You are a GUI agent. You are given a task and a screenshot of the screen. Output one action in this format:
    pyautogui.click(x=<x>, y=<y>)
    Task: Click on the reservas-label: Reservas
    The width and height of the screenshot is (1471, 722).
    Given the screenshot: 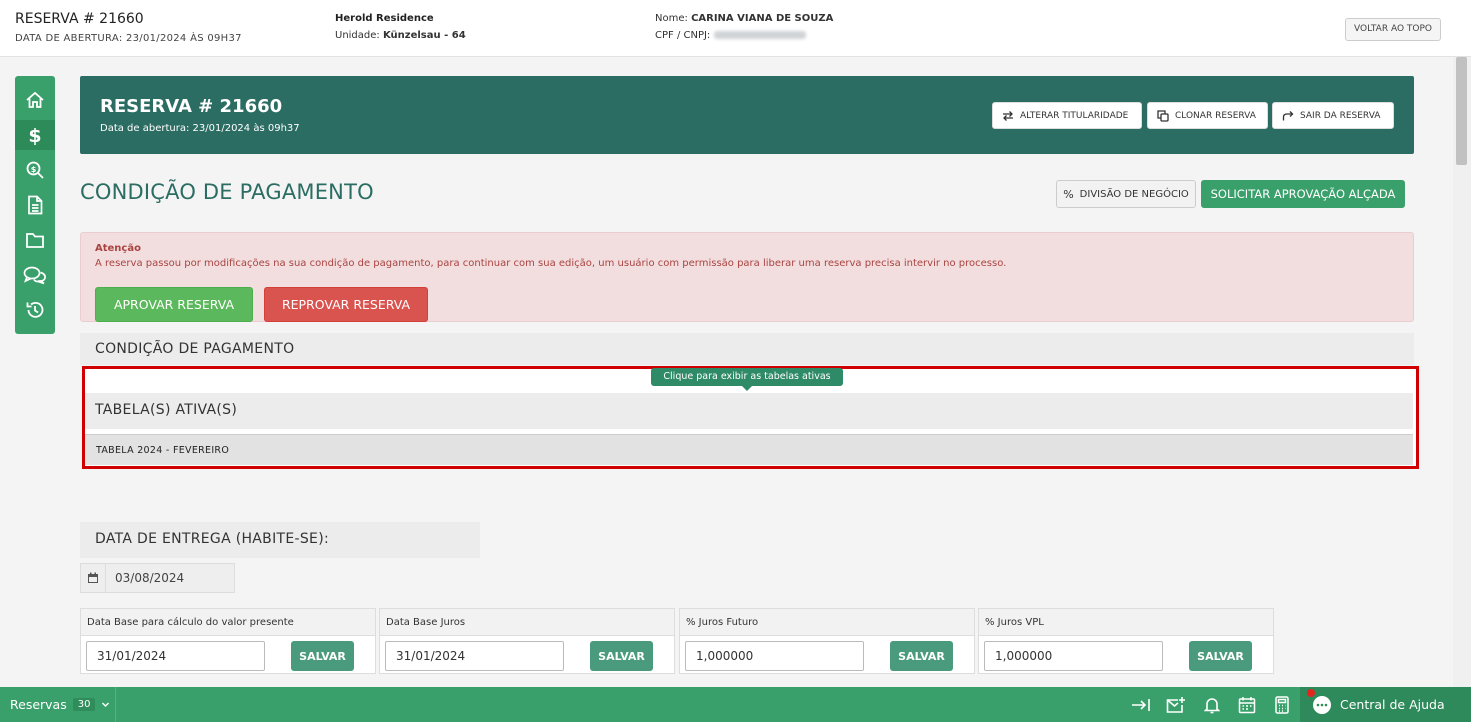 What is the action you would take?
    pyautogui.click(x=38, y=704)
    